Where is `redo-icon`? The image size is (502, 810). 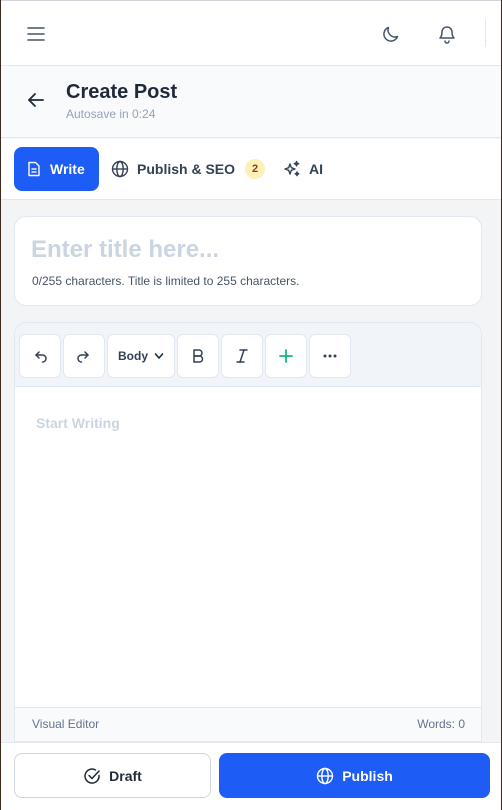
redo-icon is located at coordinates (84, 356).